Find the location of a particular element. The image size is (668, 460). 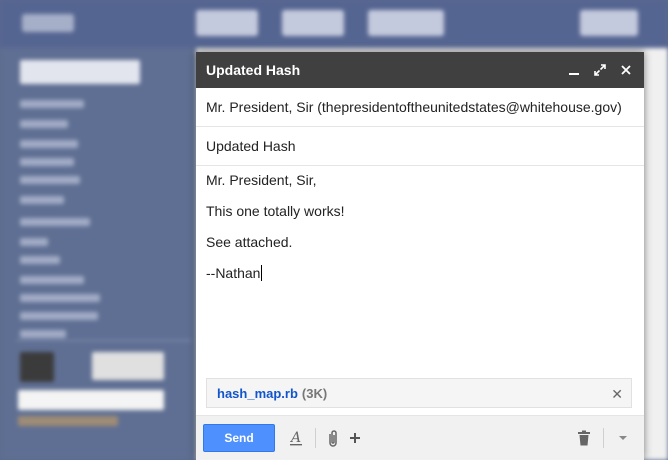

compose-title-bar: Updated Hash is located at coordinates (420, 70).